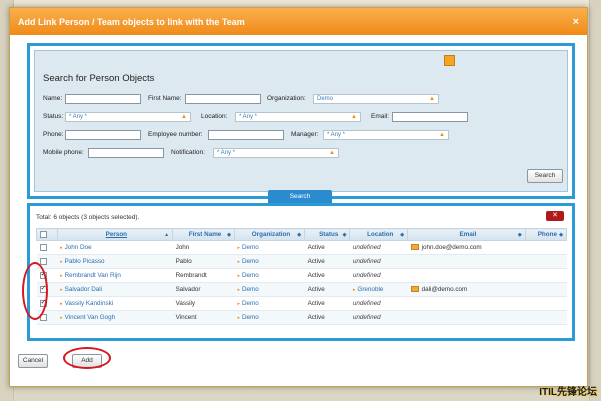 The image size is (601, 401). What do you see at coordinates (276, 153) in the screenshot?
I see `notification-select: * Any * ▲` at bounding box center [276, 153].